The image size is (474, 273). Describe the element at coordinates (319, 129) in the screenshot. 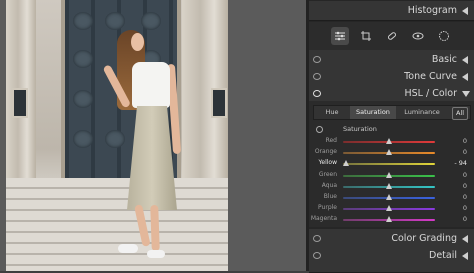

I see `target-adjust-icon` at that location.